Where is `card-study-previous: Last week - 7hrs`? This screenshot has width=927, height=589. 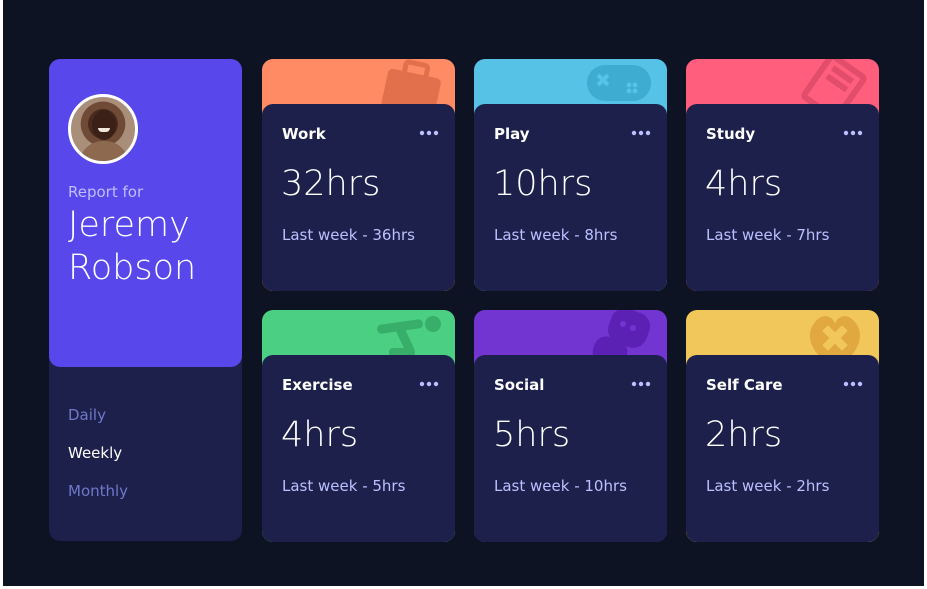 card-study-previous: Last week - 7hrs is located at coordinates (768, 235).